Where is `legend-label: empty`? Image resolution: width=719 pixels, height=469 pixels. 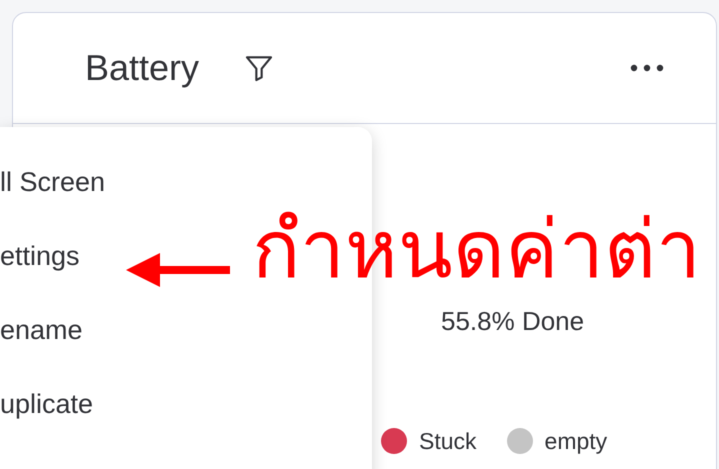
legend-label: empty is located at coordinates (576, 441).